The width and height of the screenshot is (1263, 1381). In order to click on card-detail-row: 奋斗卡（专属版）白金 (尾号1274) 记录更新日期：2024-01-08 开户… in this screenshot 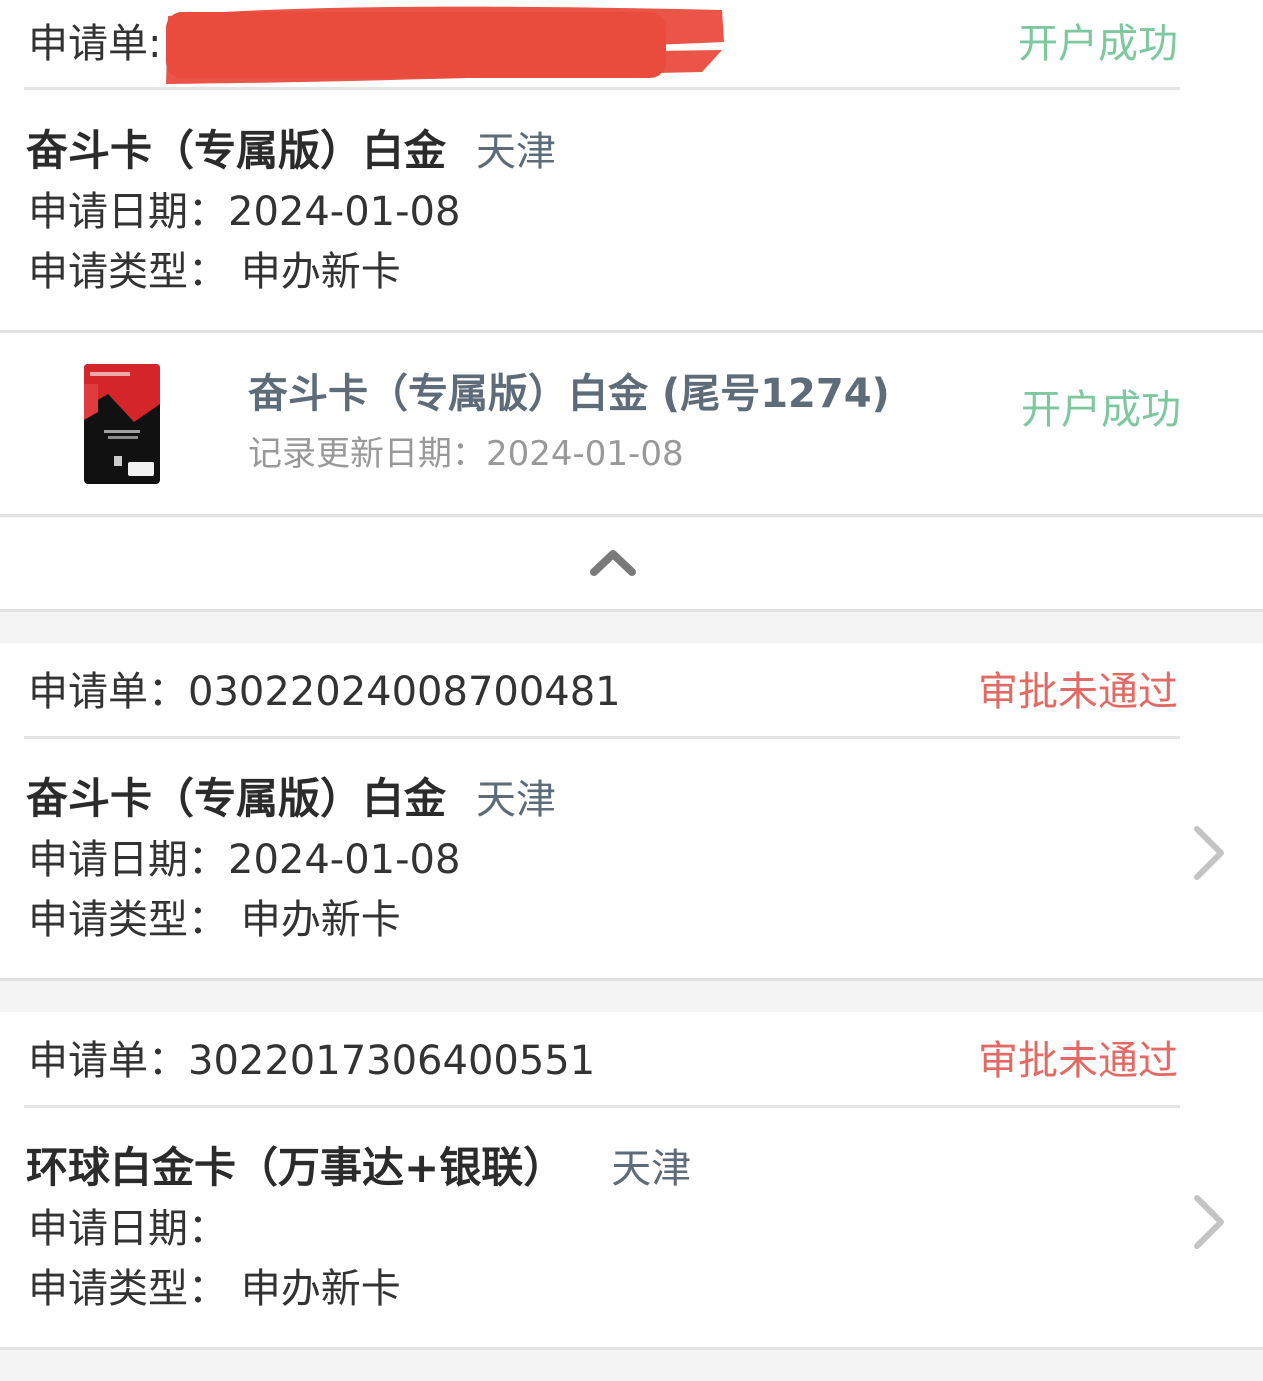, I will do `click(631, 424)`.